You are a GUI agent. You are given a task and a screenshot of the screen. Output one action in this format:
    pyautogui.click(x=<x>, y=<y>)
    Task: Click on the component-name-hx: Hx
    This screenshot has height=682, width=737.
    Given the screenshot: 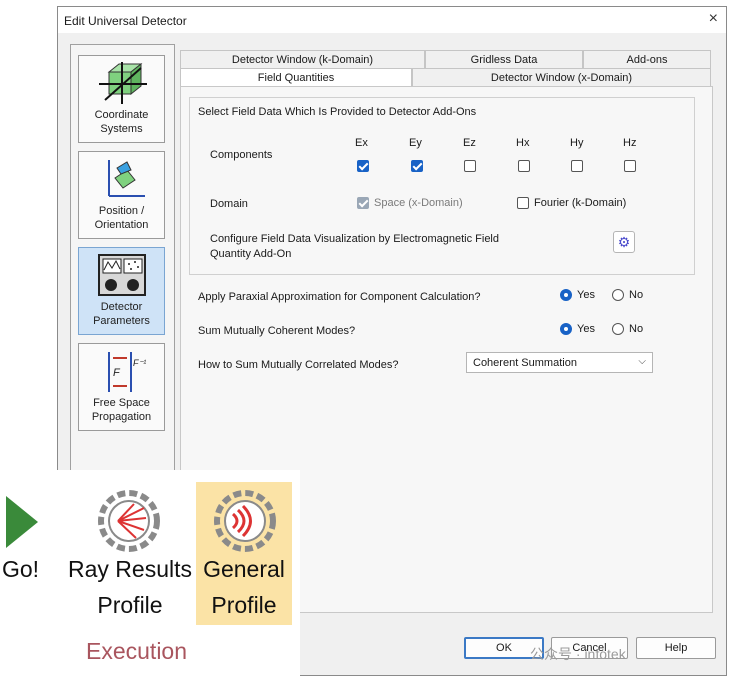 What is the action you would take?
    pyautogui.click(x=523, y=143)
    